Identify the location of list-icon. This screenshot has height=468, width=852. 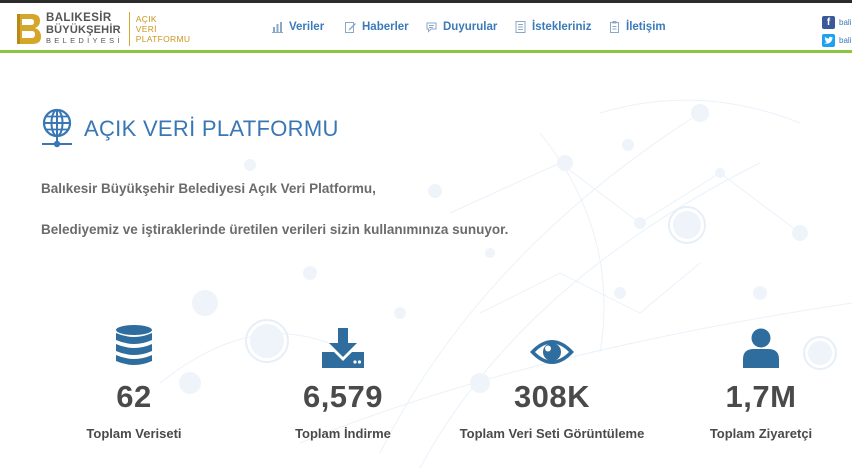
(520, 27).